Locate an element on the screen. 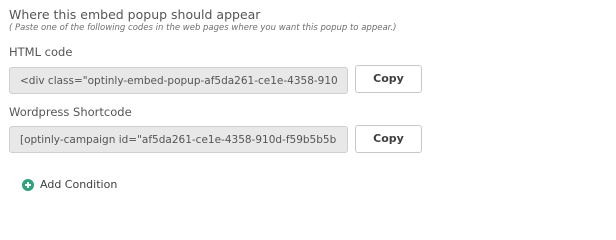 The width and height of the screenshot is (616, 240). plus-circle-icon is located at coordinates (28, 184).